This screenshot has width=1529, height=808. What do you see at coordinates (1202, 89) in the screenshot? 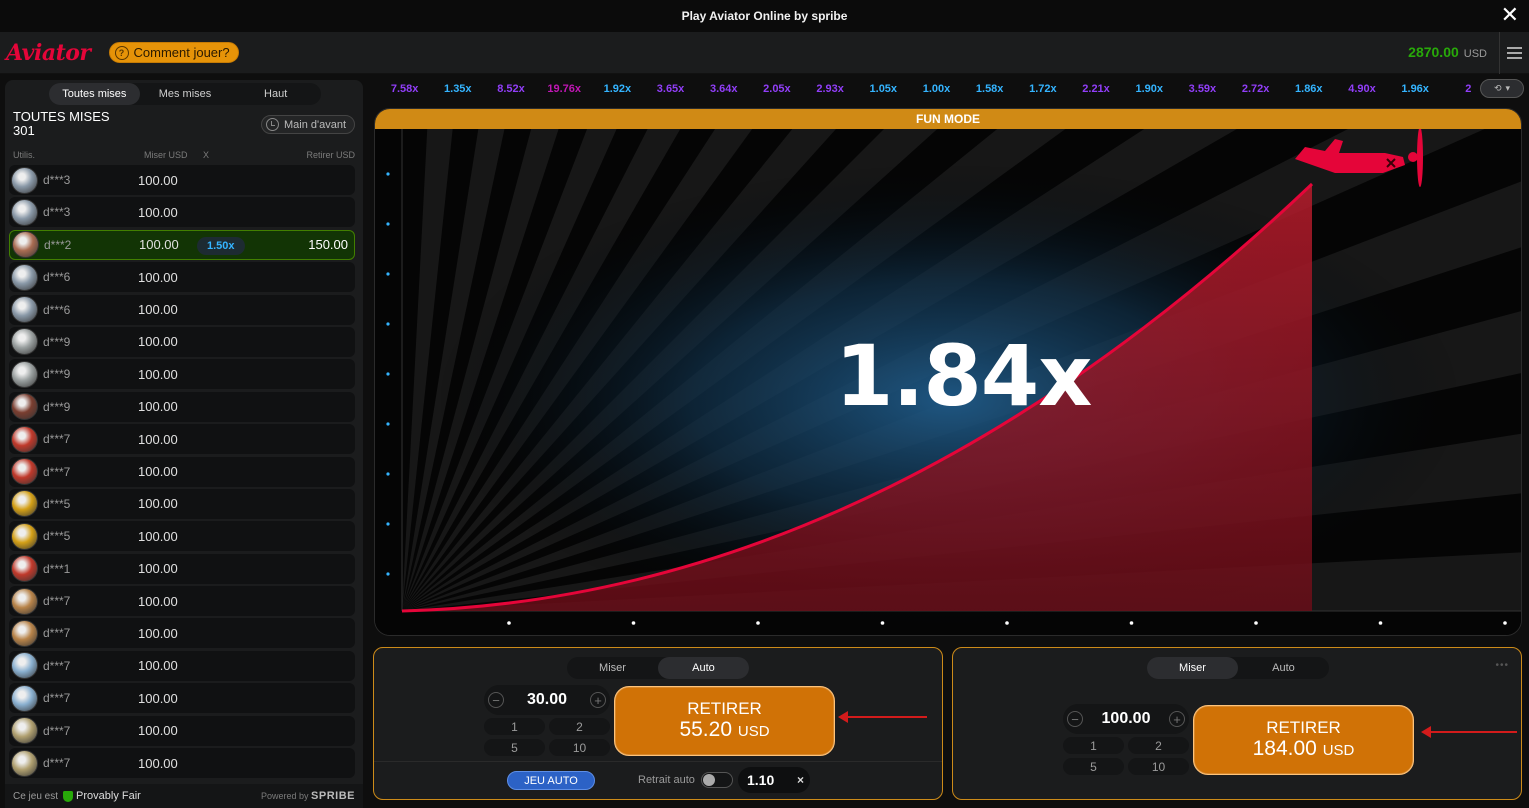
I see `history-multiplier: 3.59x` at bounding box center [1202, 89].